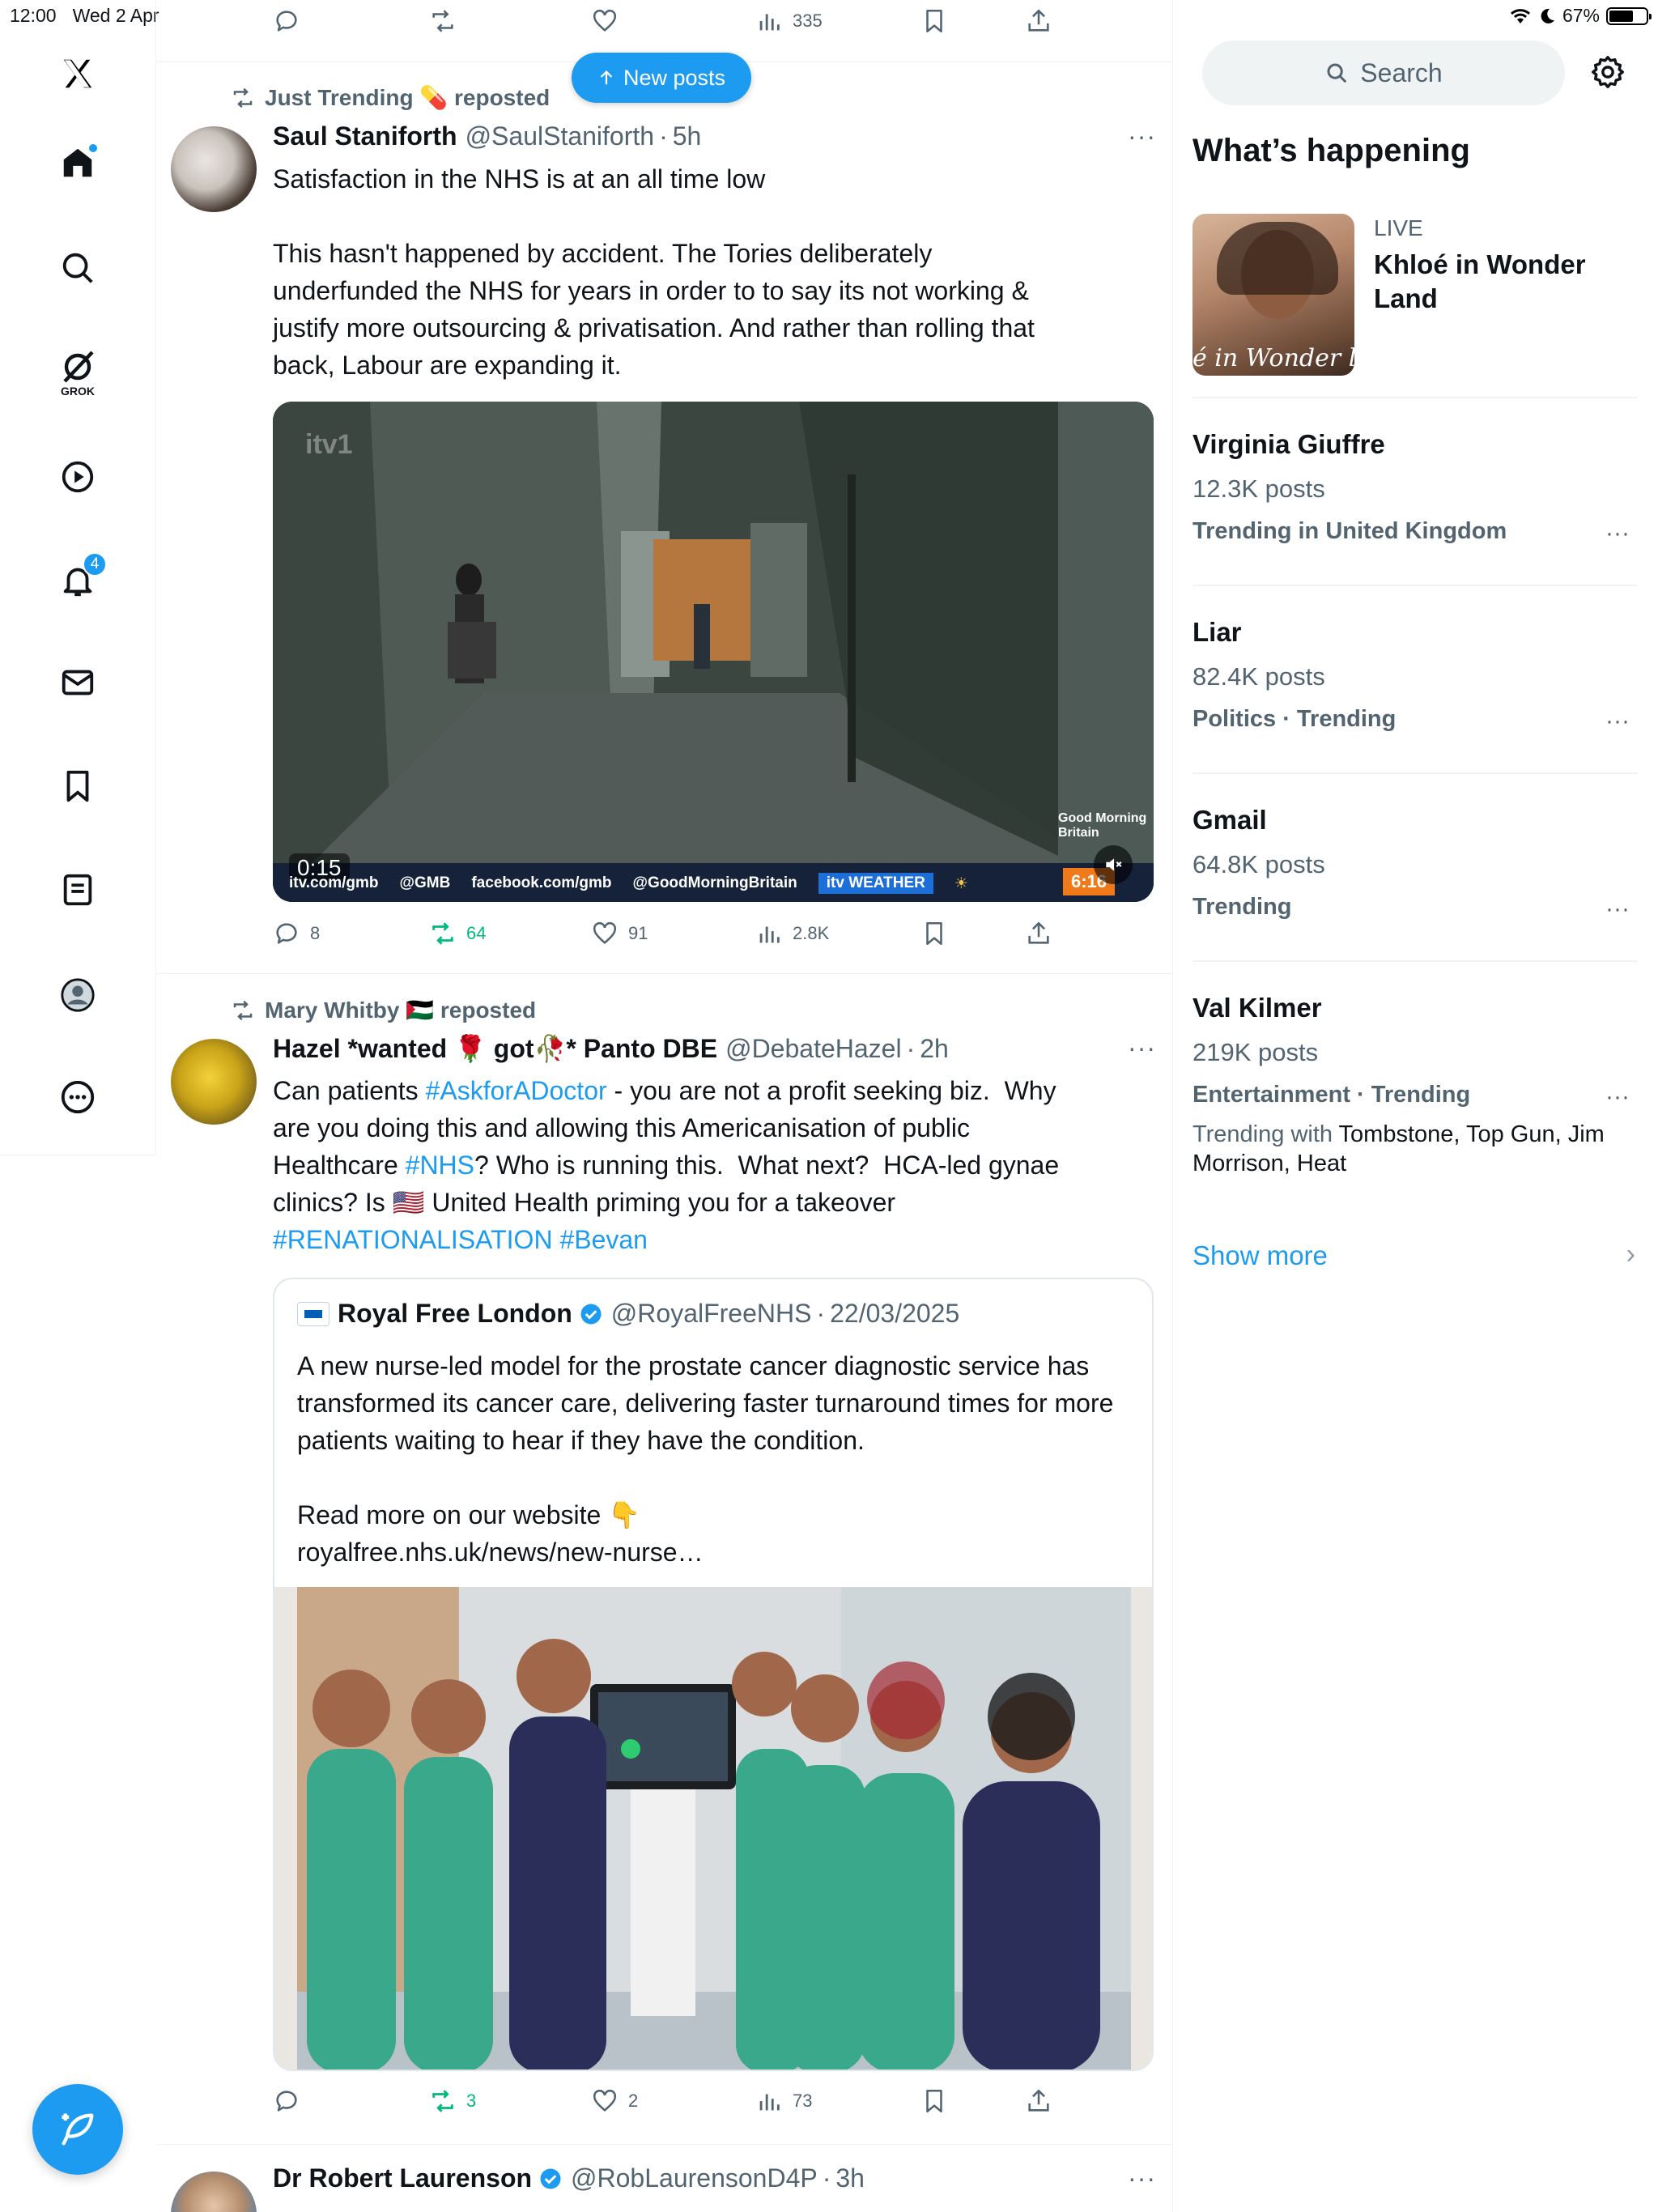 Image resolution: width=1658 pixels, height=2212 pixels. I want to click on quote-date: 22/03/2025, so click(894, 1314).